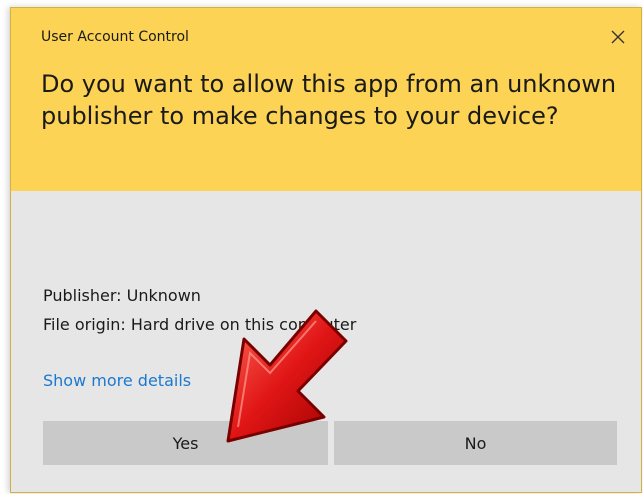 The width and height of the screenshot is (643, 494). I want to click on no-button: No, so click(475, 443).